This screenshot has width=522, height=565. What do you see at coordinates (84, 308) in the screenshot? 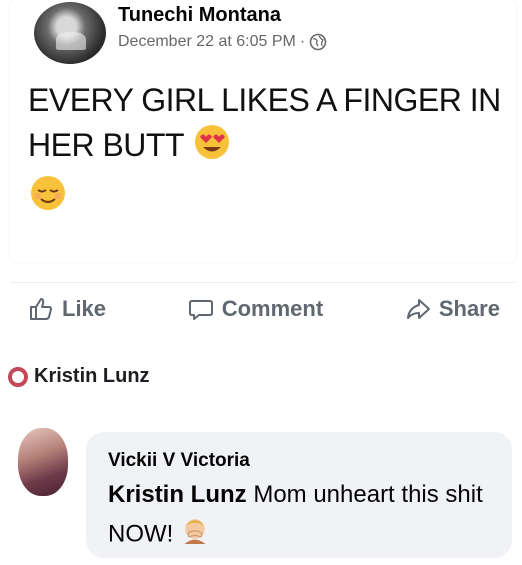
I see `like-label: Like` at bounding box center [84, 308].